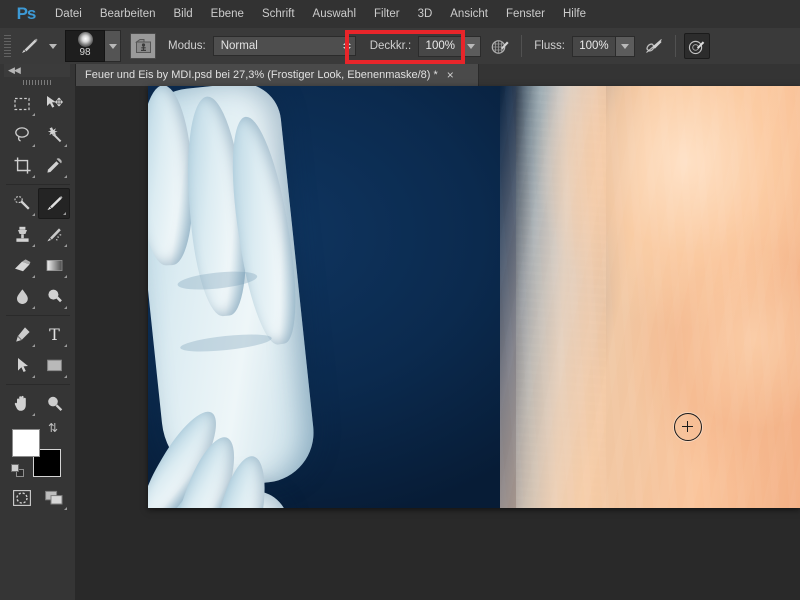 Image resolution: width=800 pixels, height=600 pixels. What do you see at coordinates (334, 14) in the screenshot?
I see `menu-item-auswahl: Auswahl` at bounding box center [334, 14].